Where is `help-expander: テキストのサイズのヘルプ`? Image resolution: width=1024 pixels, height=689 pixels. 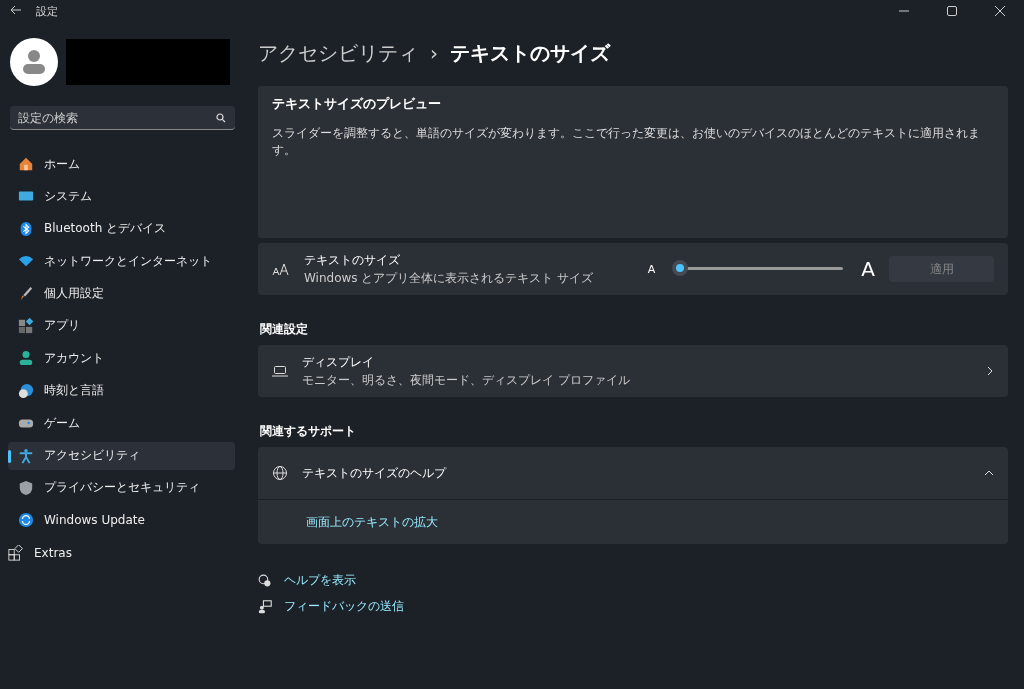
help-expander: テキストのサイズのヘルプ is located at coordinates (633, 473).